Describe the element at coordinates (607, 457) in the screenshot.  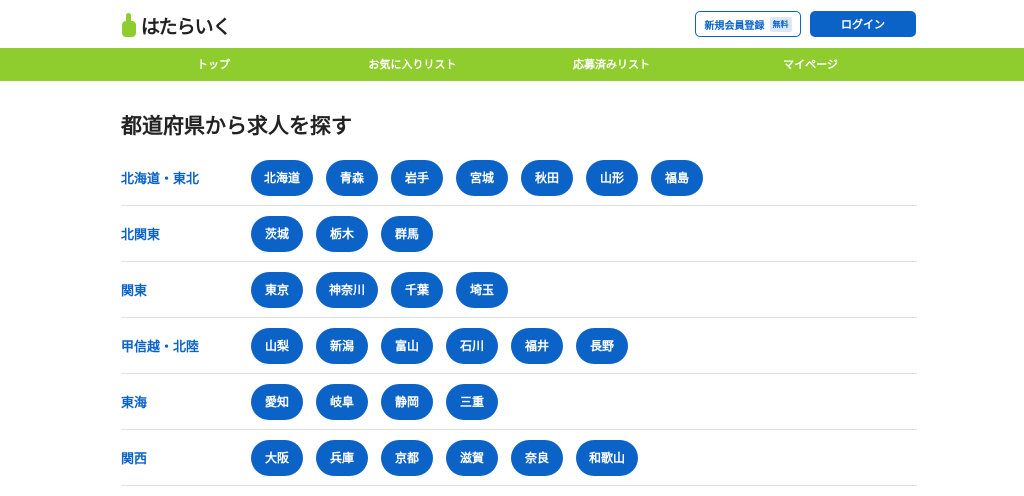
I see `prefecture-button: 和歌山` at that location.